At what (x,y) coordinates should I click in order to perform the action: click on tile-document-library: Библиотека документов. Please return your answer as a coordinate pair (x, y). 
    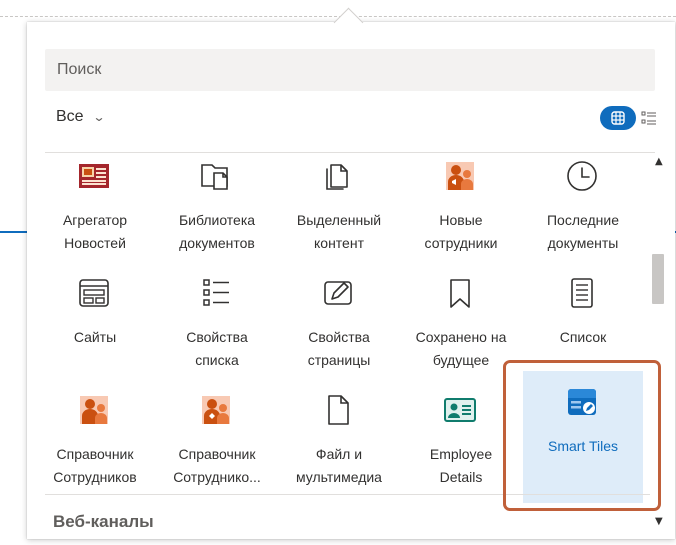
    Looking at the image, I should click on (217, 211).